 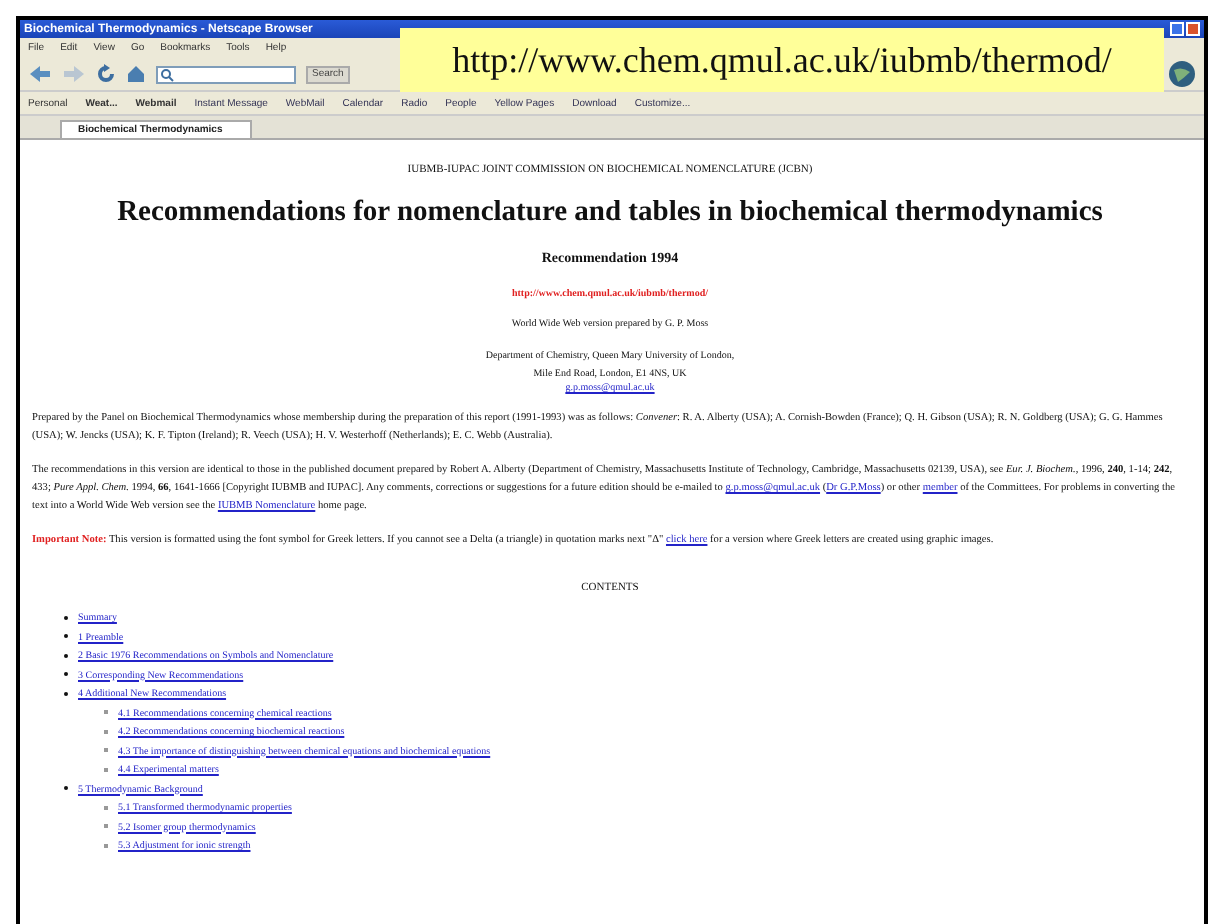 I want to click on reload-icon, so click(x=106, y=74).